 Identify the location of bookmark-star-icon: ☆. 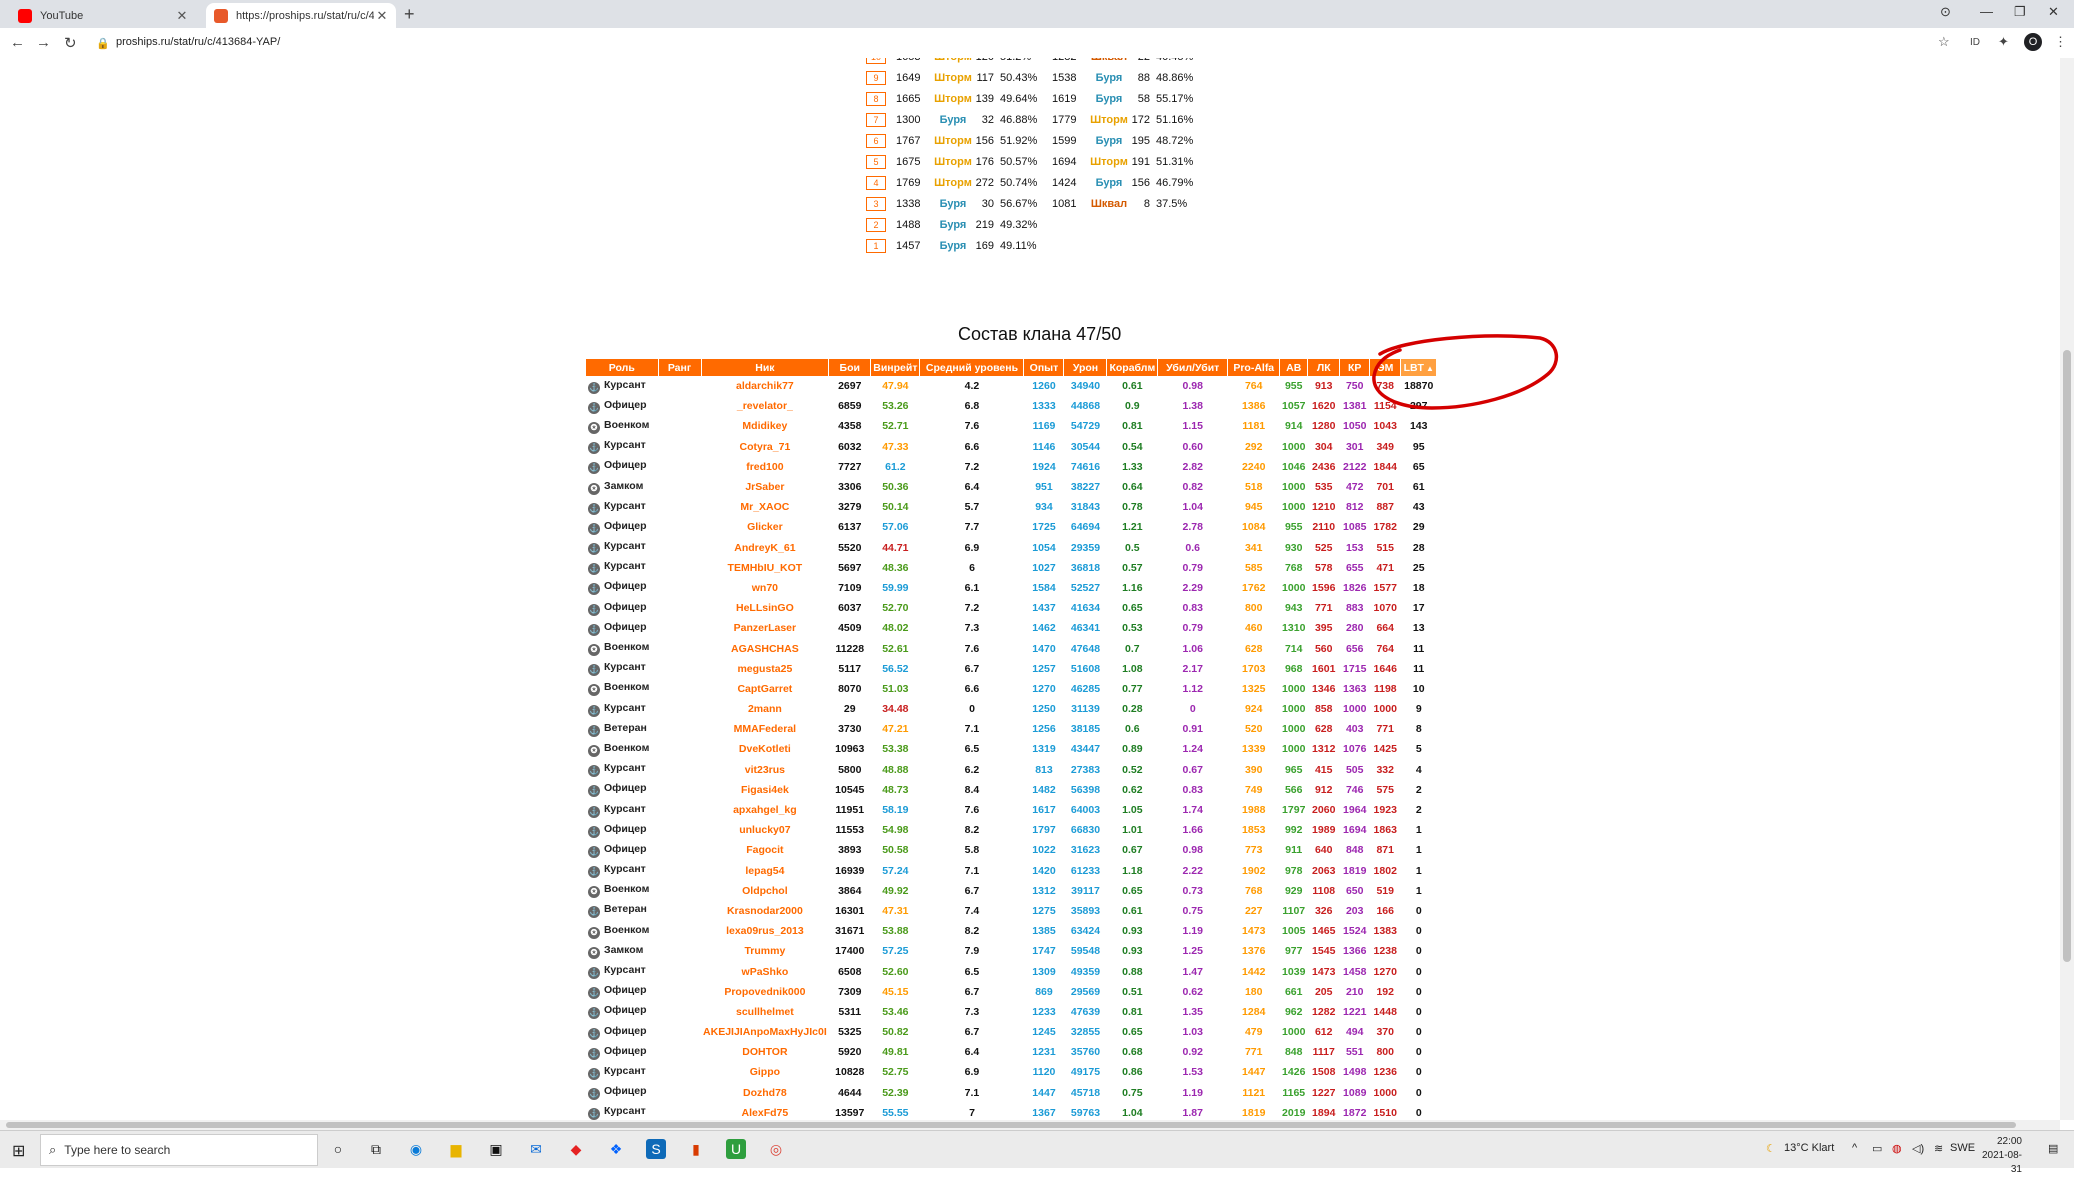
(1944, 42).